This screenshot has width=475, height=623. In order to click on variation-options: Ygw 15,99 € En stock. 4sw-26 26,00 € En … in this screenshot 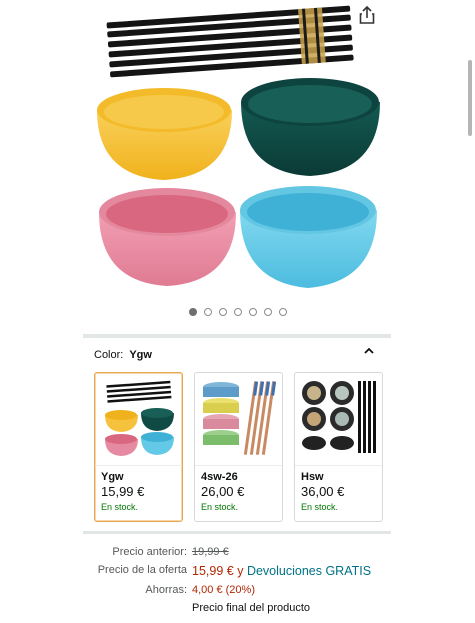, I will do `click(240, 447)`.